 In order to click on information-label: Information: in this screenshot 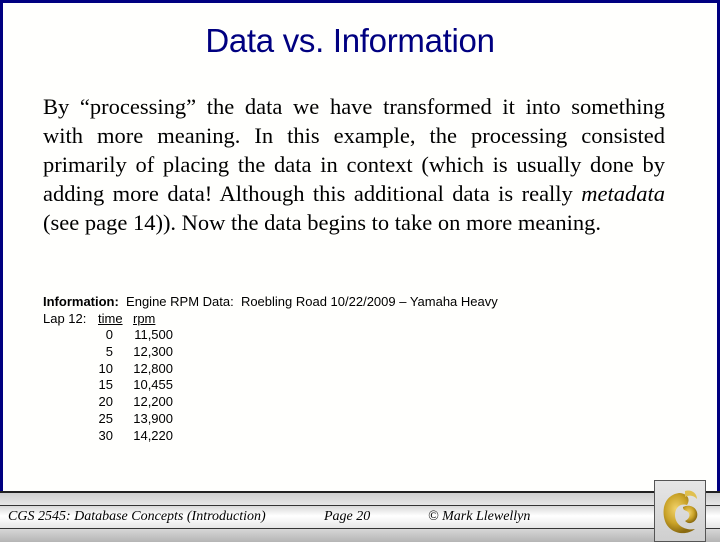, I will do `click(81, 301)`.